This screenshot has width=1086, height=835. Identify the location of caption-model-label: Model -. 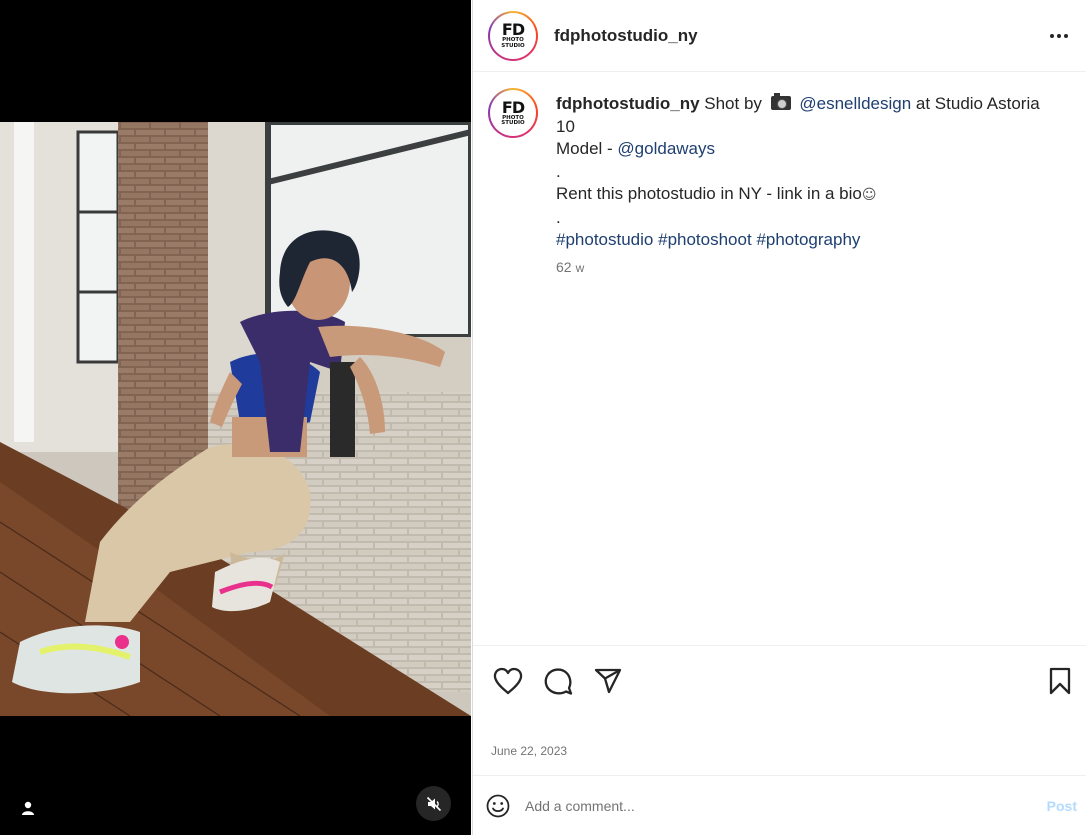
(584, 148).